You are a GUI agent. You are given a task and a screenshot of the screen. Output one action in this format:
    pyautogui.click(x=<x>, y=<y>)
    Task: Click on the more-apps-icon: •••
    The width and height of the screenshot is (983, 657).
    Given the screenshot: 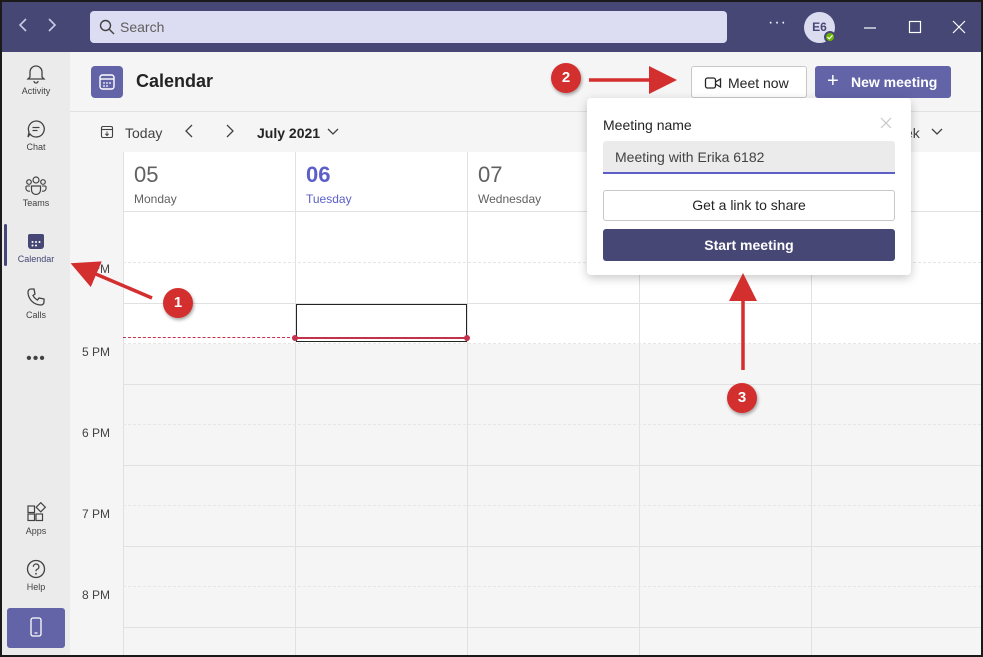 What is the action you would take?
    pyautogui.click(x=36, y=359)
    